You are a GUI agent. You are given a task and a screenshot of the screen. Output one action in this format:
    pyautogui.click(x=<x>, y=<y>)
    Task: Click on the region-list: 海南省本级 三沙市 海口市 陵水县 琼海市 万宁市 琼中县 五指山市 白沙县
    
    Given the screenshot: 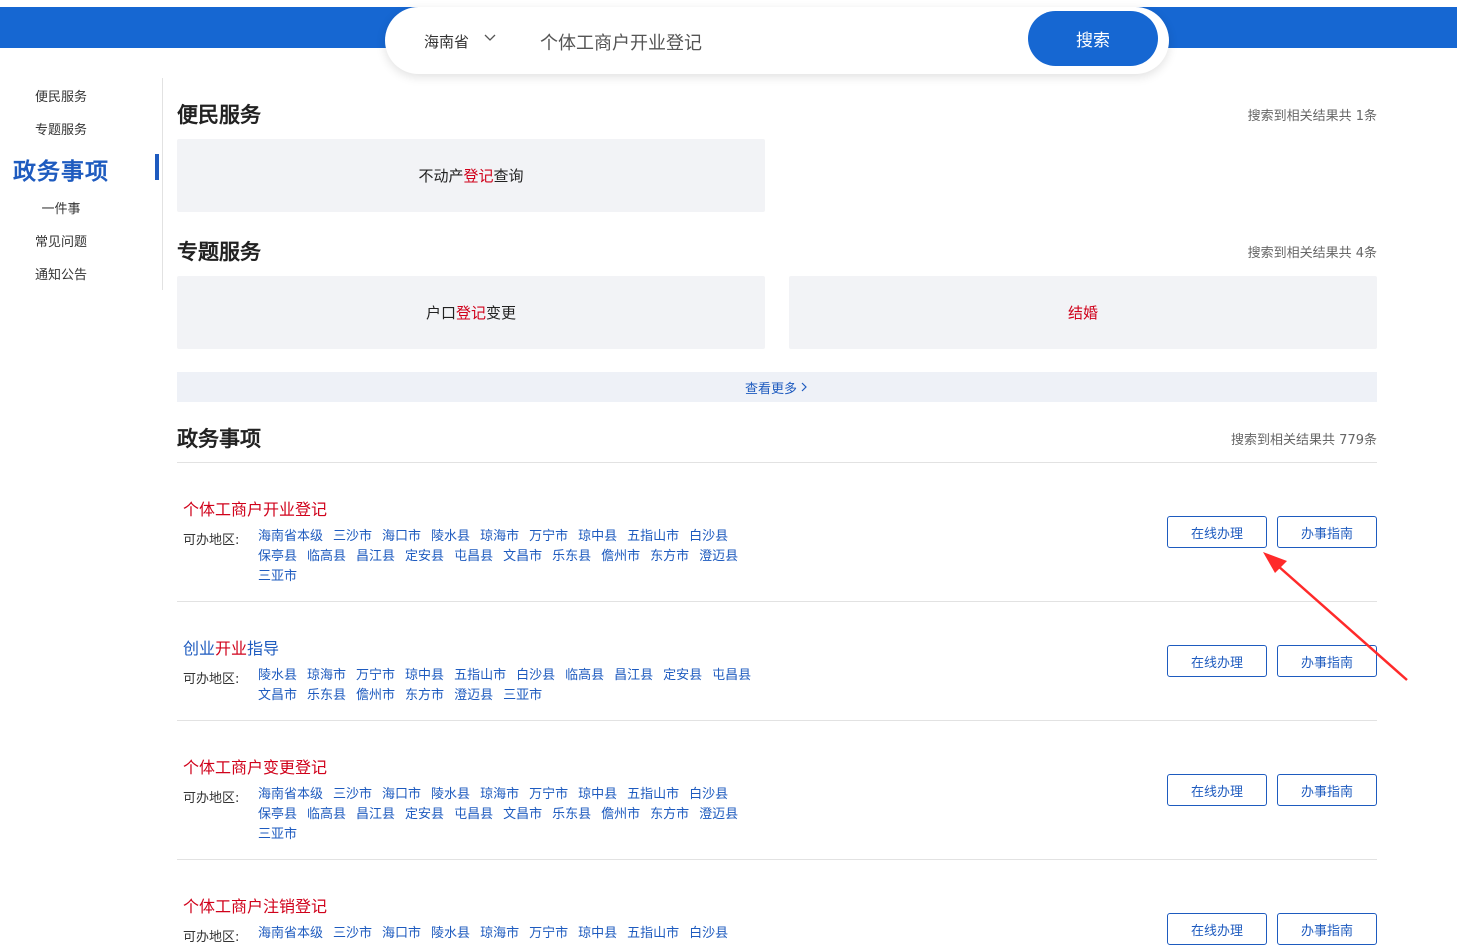 What is the action you would take?
    pyautogui.click(x=518, y=934)
    